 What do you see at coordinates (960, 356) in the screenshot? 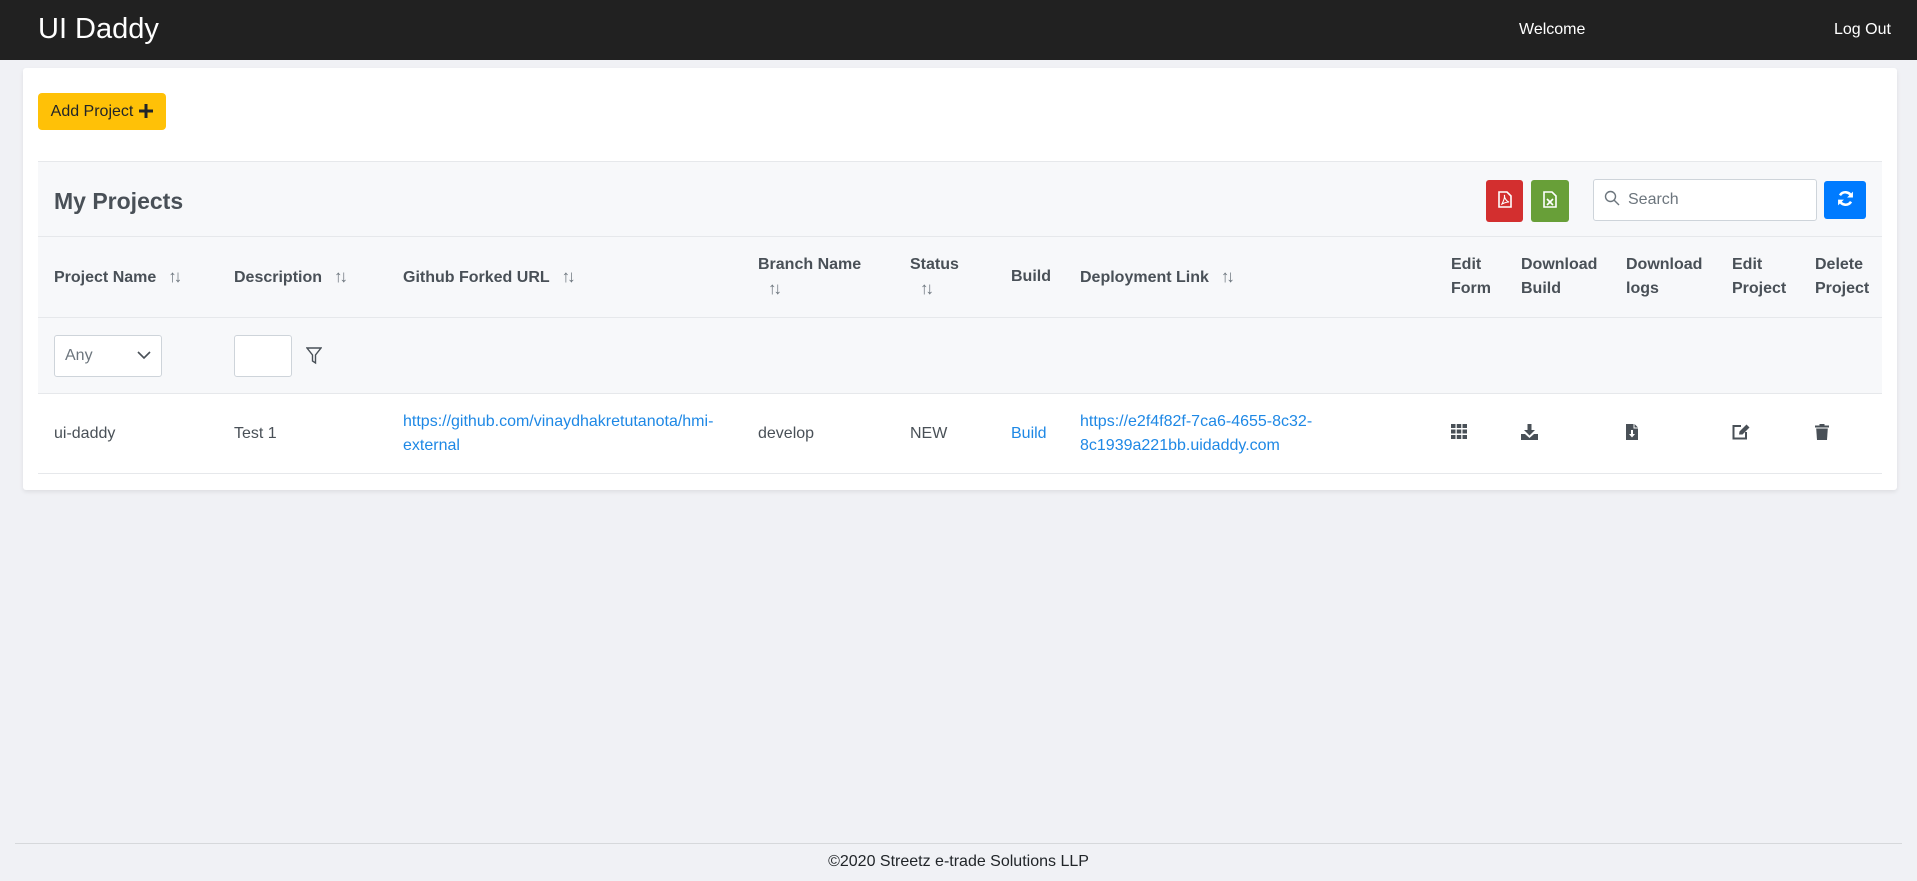
I see `filter-row: Any` at bounding box center [960, 356].